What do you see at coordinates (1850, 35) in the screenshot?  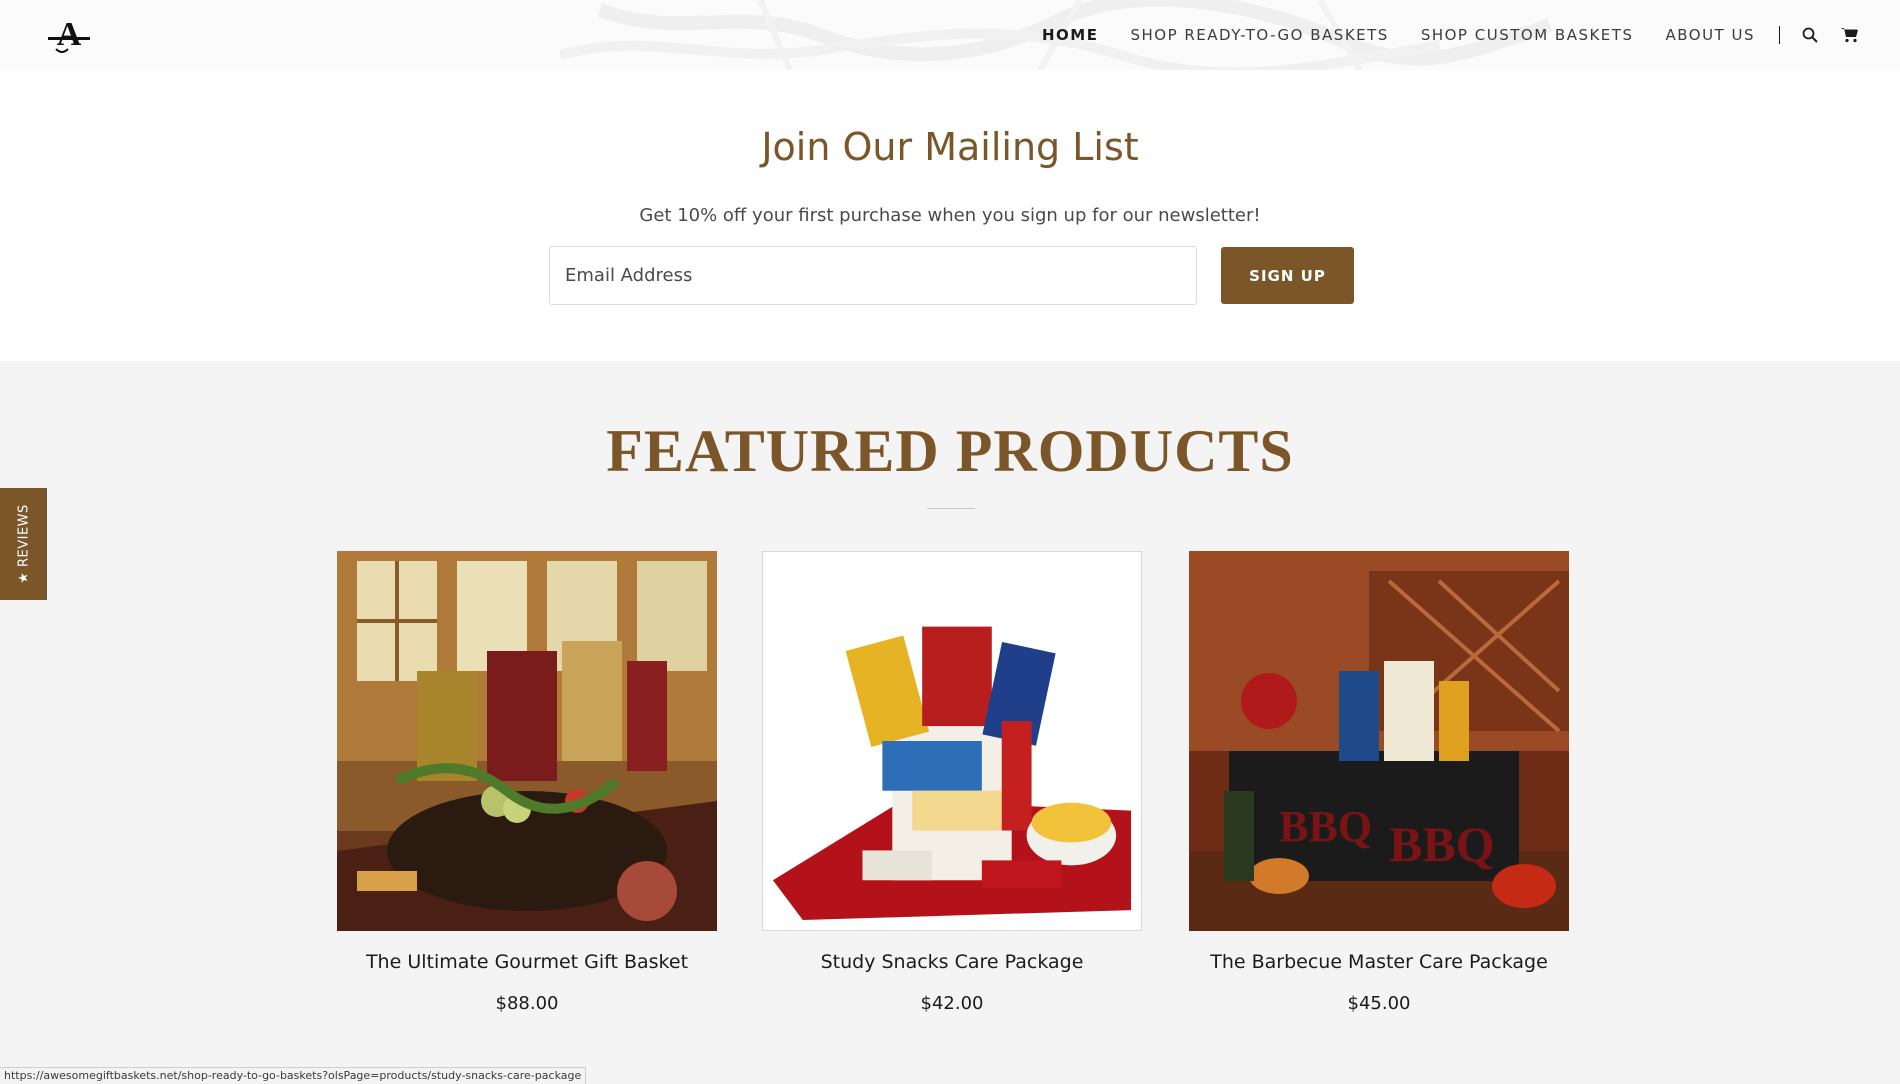 I see `cart-icon` at bounding box center [1850, 35].